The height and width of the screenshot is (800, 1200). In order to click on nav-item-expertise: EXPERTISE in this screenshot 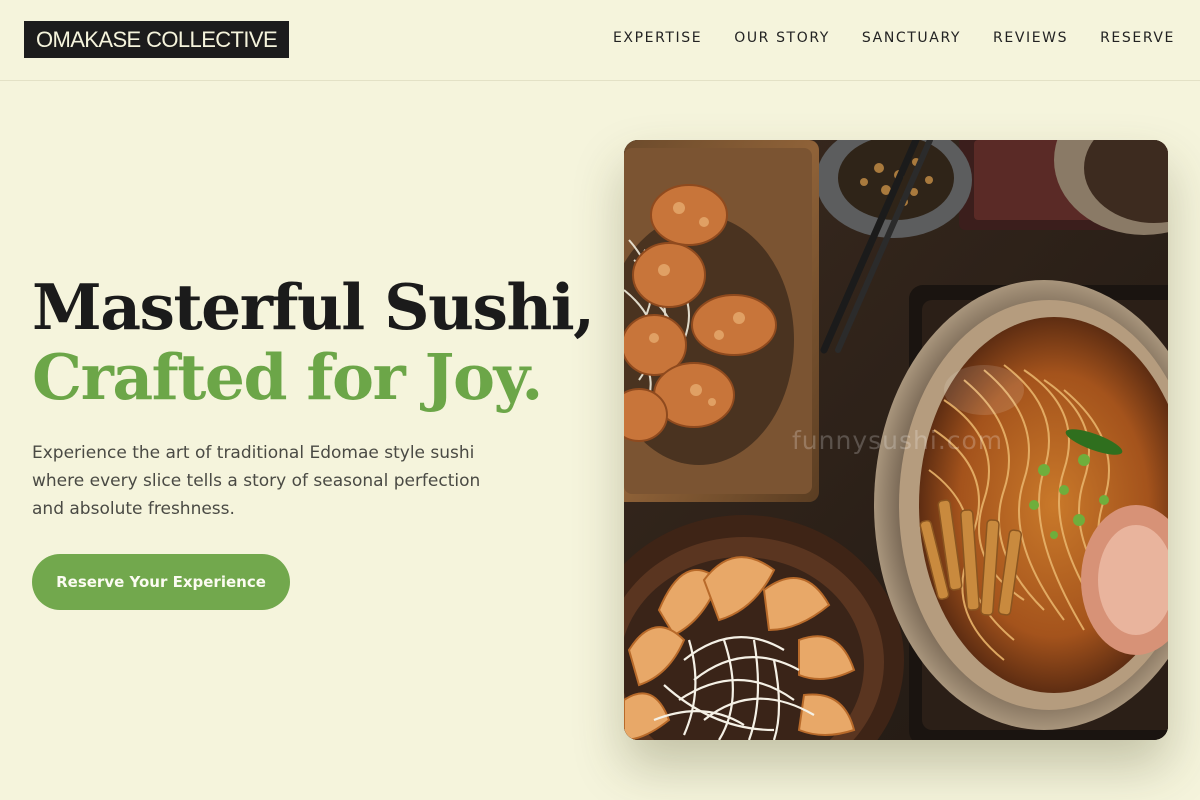, I will do `click(657, 38)`.